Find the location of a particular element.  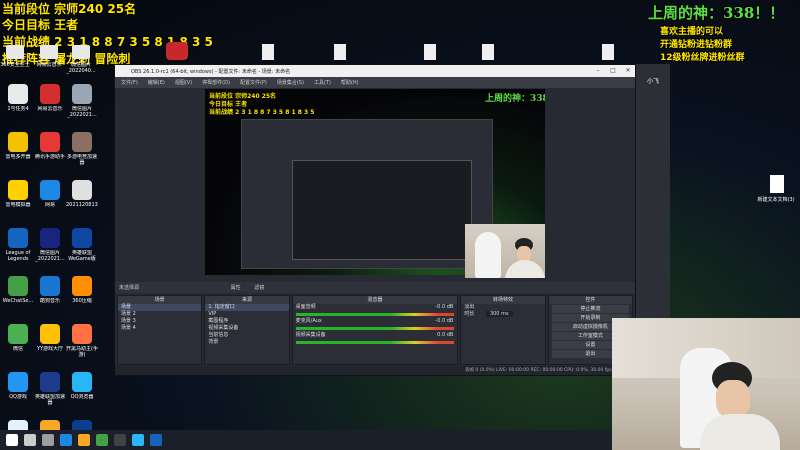

source-item: 视频采集设备 is located at coordinates (246, 328).